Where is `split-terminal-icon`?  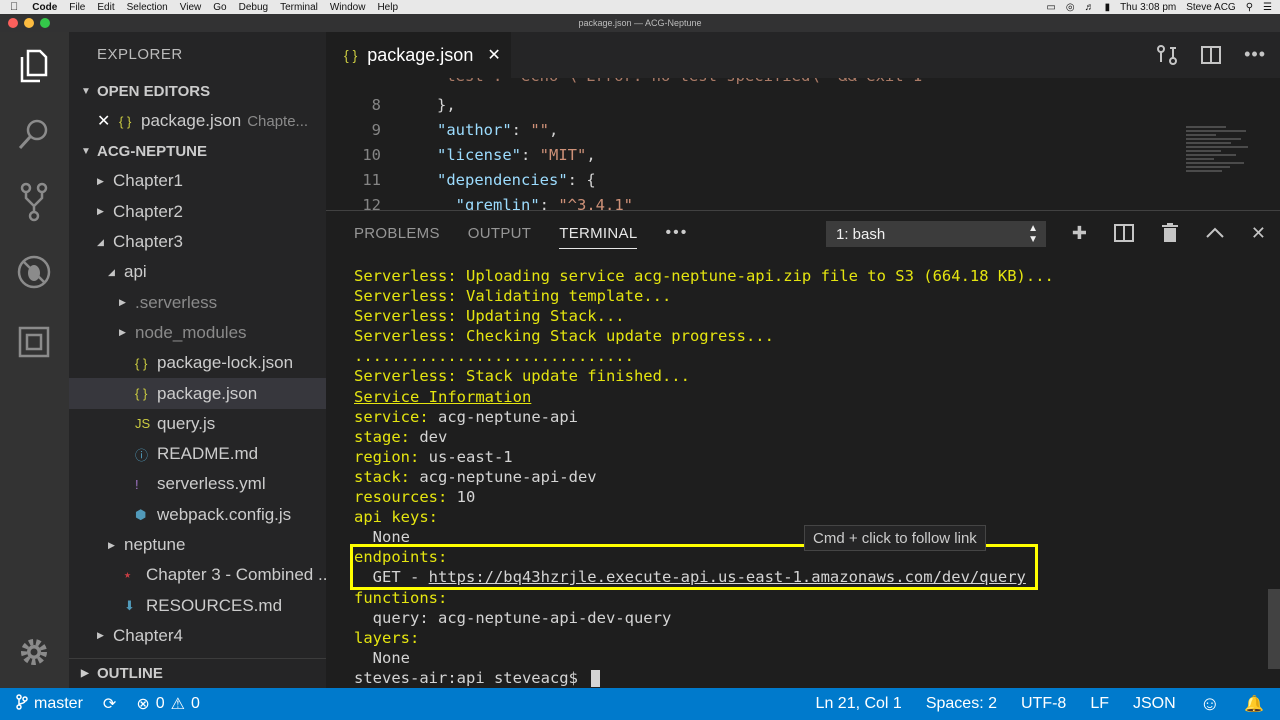 split-terminal-icon is located at coordinates (1124, 235).